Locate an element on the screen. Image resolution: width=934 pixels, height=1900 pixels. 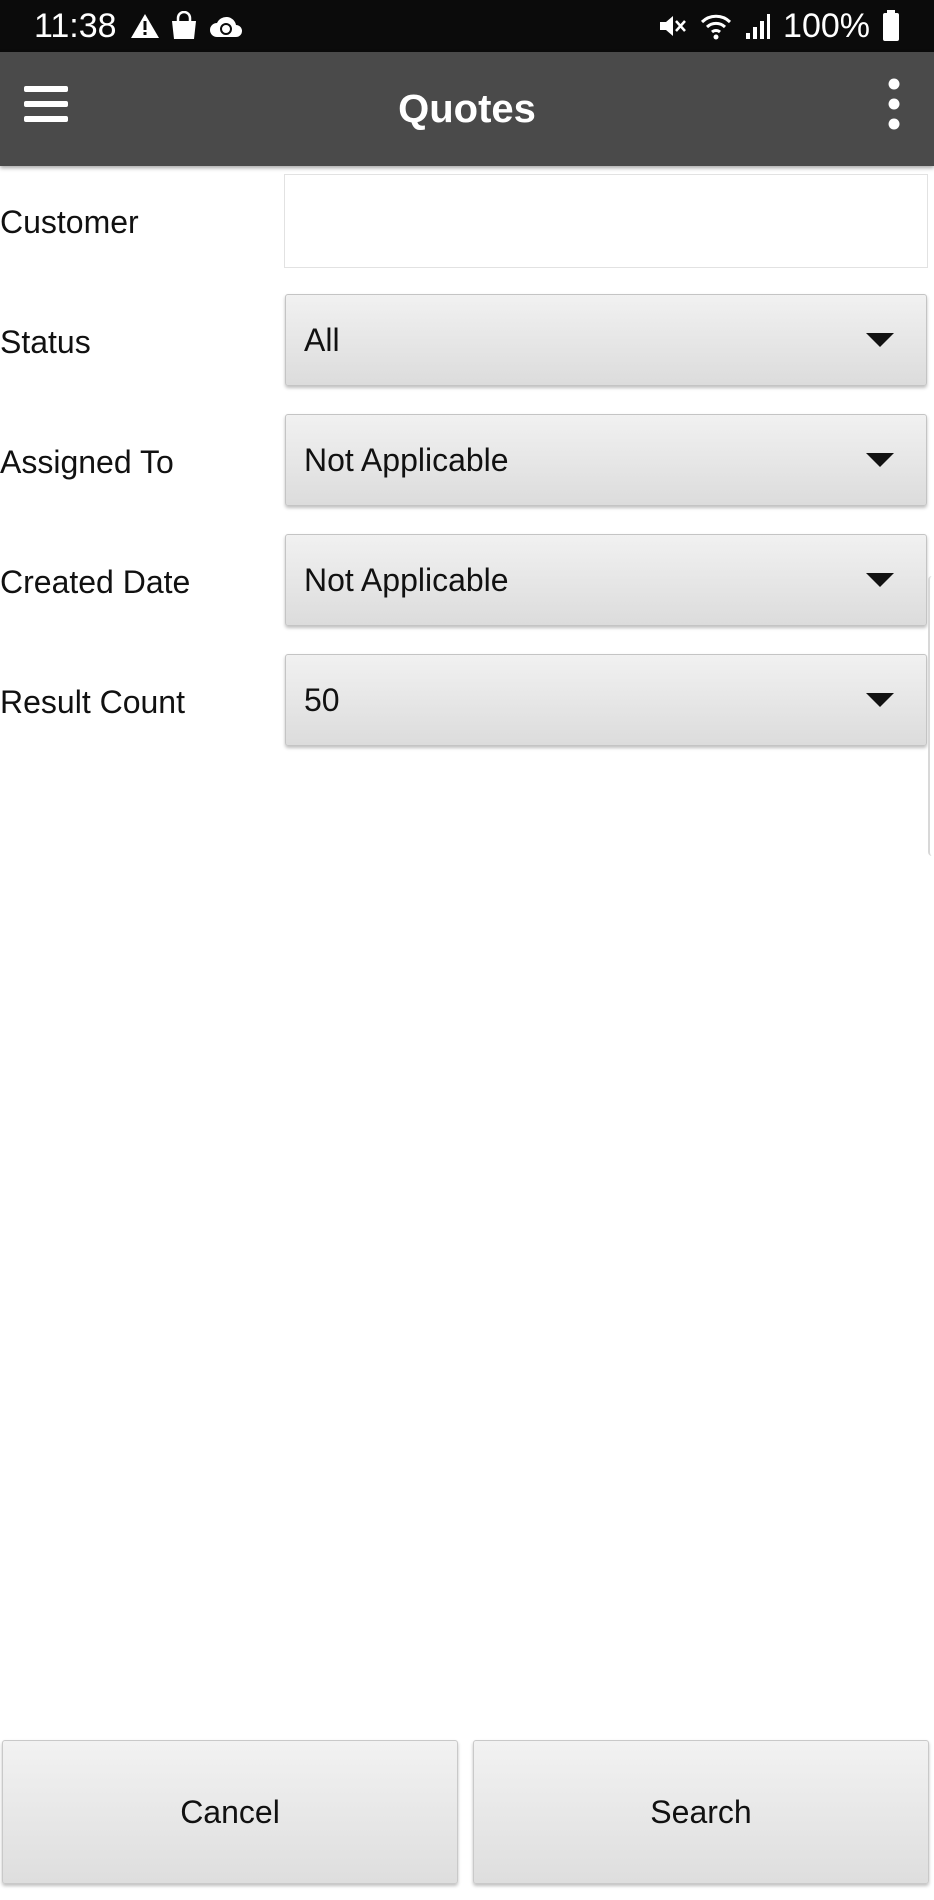
customer-row: Customer is located at coordinates (467, 222).